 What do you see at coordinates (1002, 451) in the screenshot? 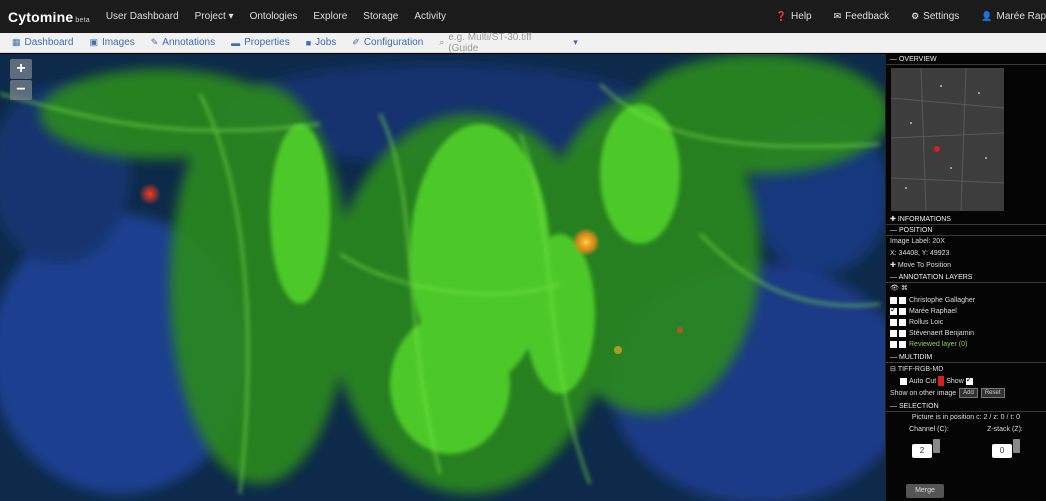
I see `zstack-input: 0` at bounding box center [1002, 451].